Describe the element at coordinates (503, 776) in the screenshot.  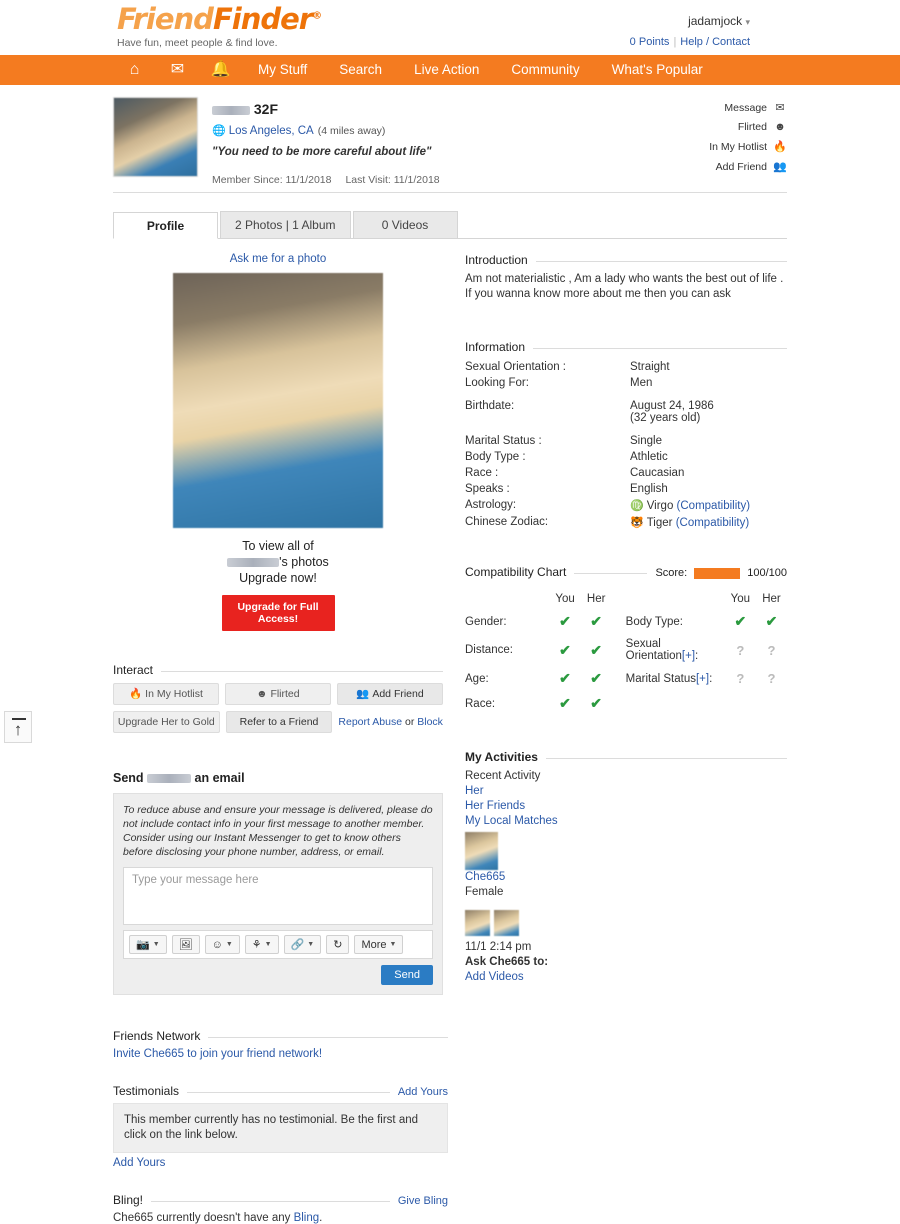
I see `recent-activity-label: Recent Activity` at that location.